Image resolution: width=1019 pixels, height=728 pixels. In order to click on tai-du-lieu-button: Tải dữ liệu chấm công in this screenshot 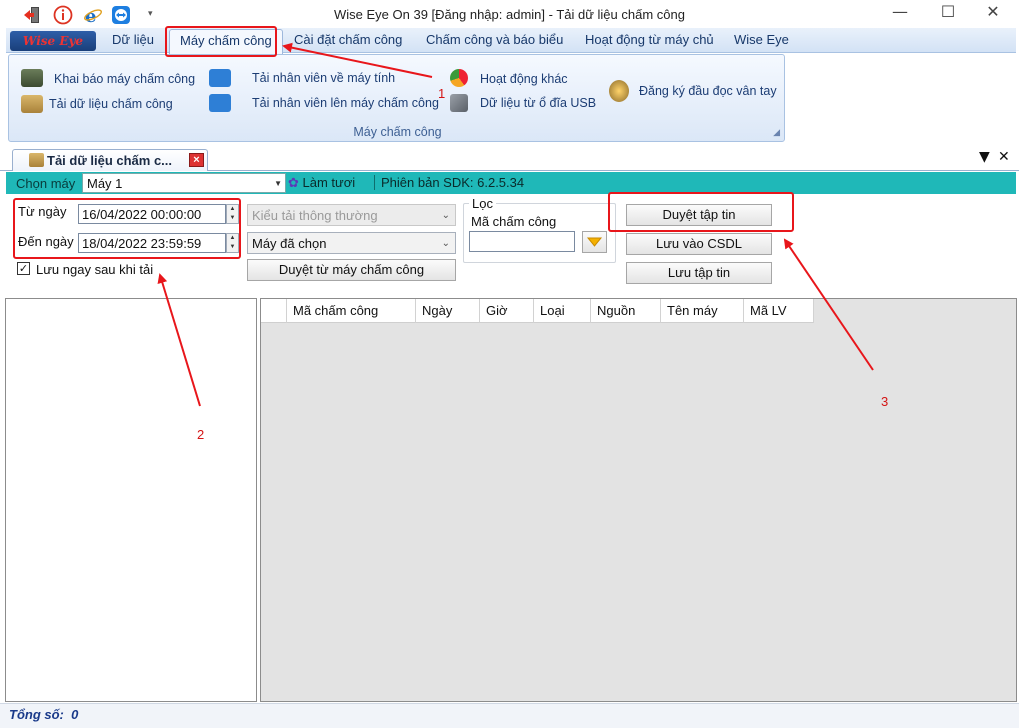, I will do `click(111, 104)`.